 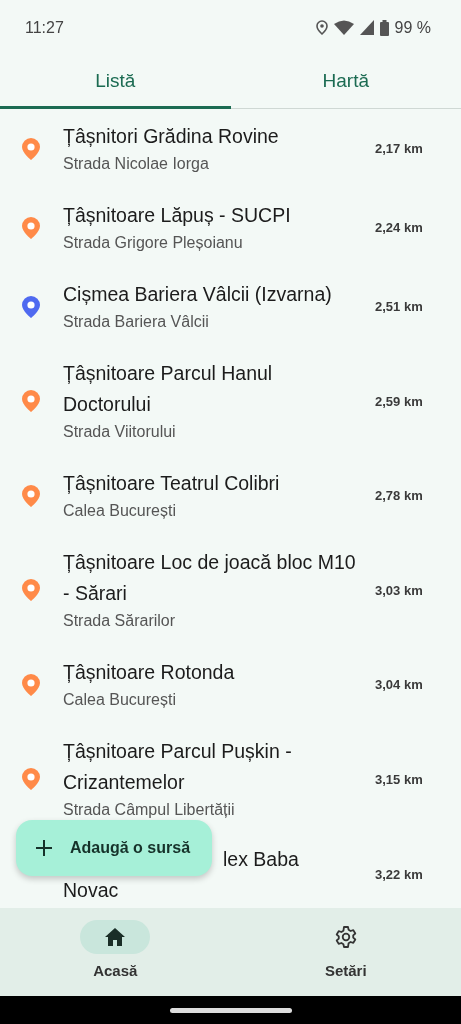 What do you see at coordinates (213, 578) in the screenshot?
I see `place-name: Țâșnitoare Loc de joacă bloc M10 - Sărari` at bounding box center [213, 578].